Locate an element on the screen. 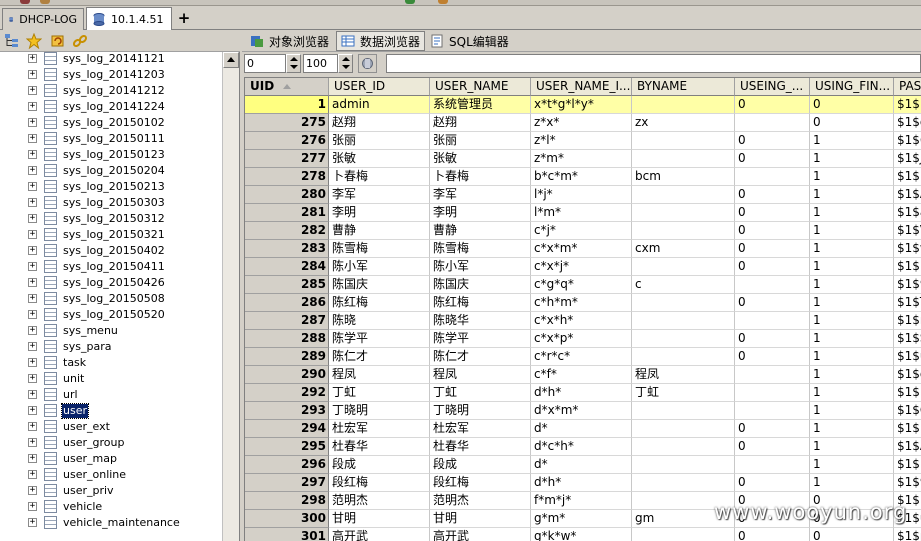 The height and width of the screenshot is (541, 921). table-row: 277张敏张敏z*m*01$1$Jl is located at coordinates (583, 159).